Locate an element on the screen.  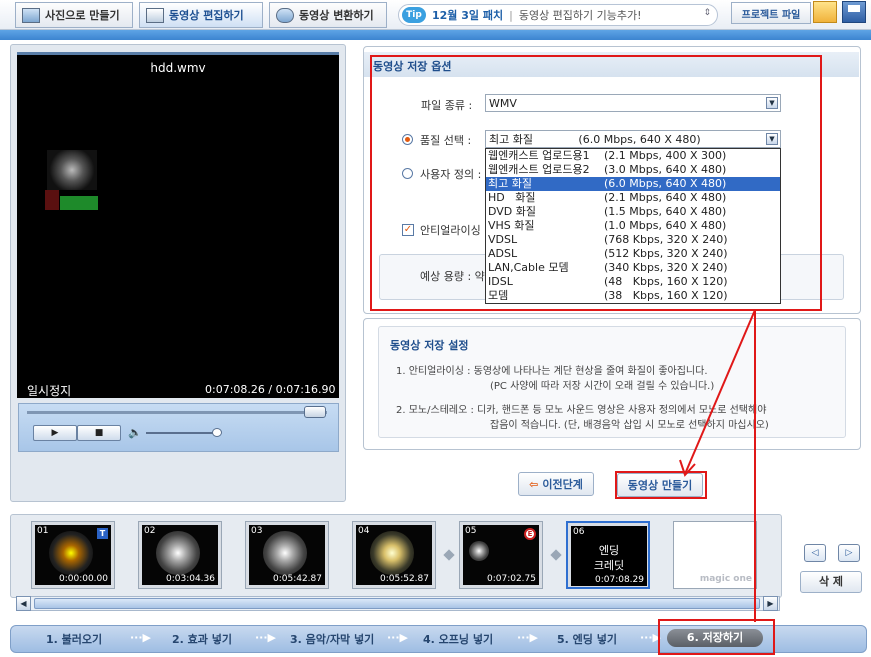
quality-option-name: DVD 화질 is located at coordinates (512, 211).